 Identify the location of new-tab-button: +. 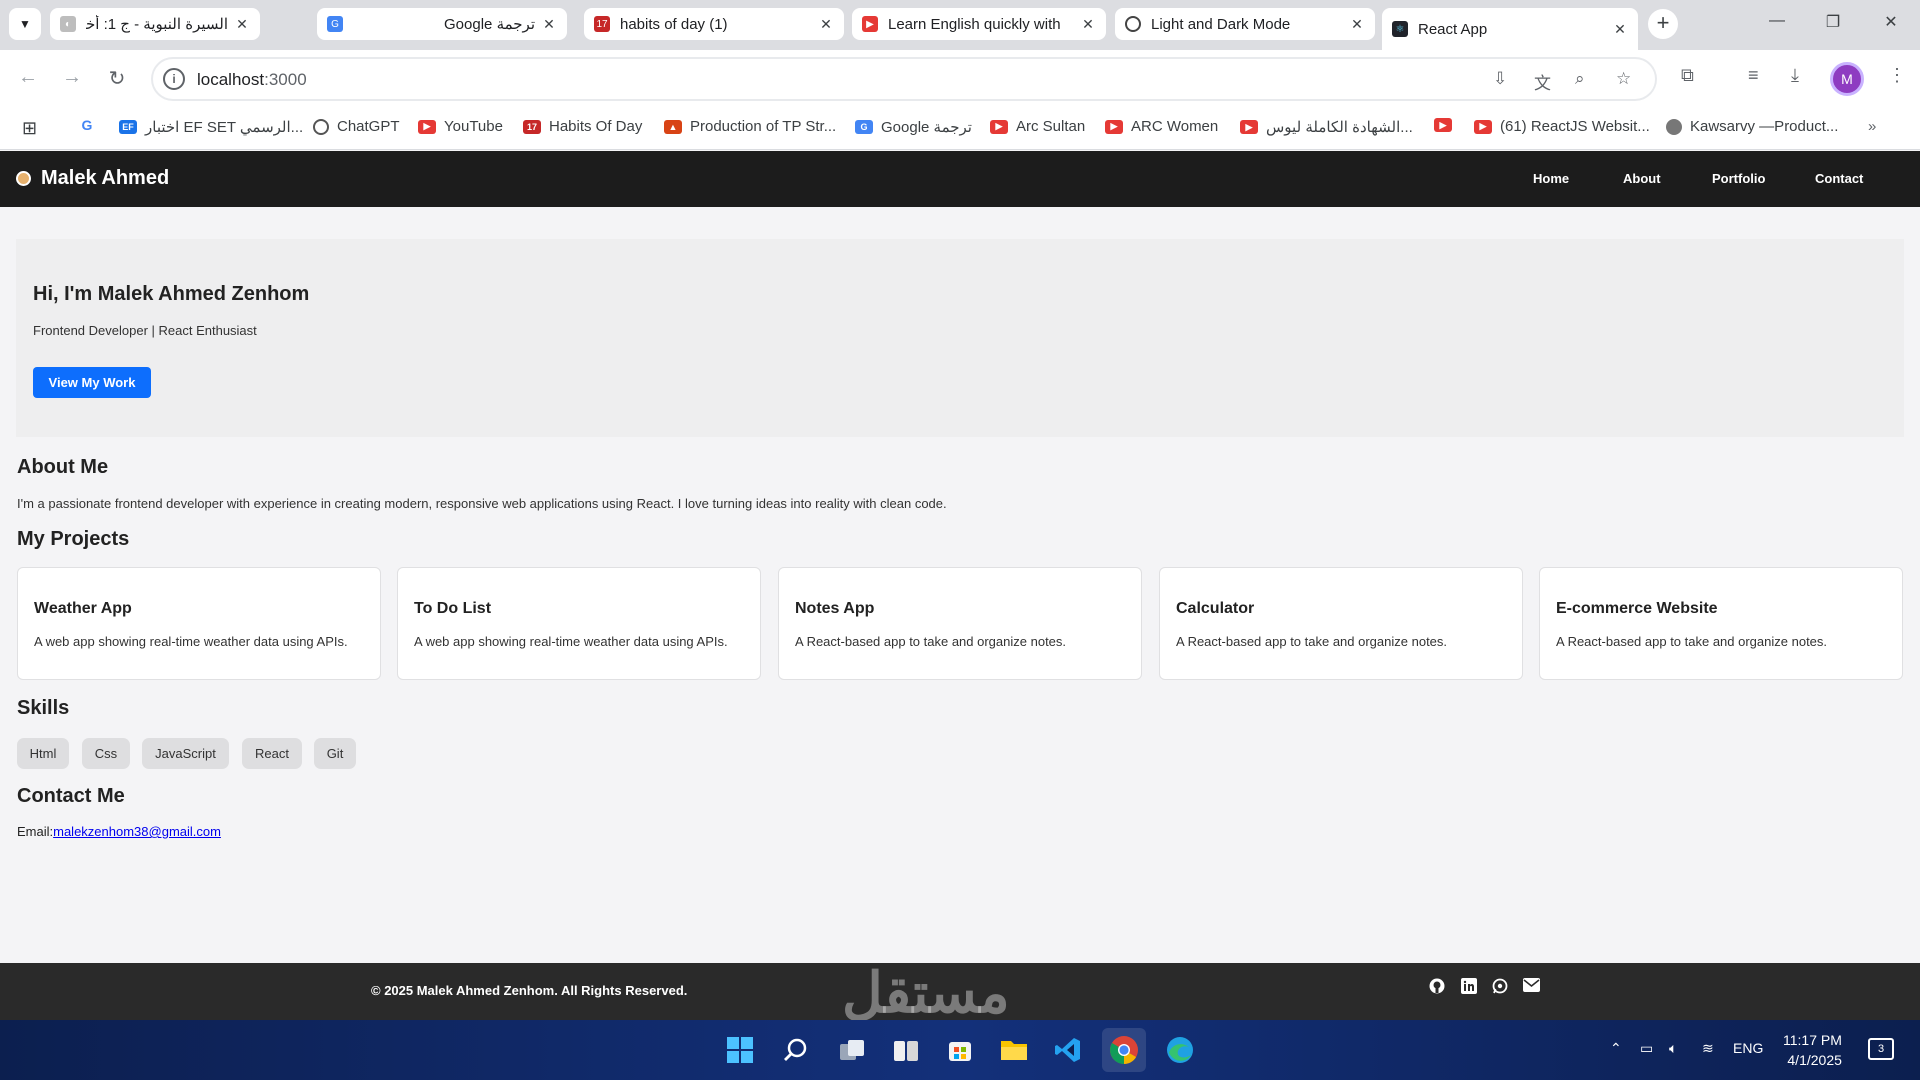
(1663, 24).